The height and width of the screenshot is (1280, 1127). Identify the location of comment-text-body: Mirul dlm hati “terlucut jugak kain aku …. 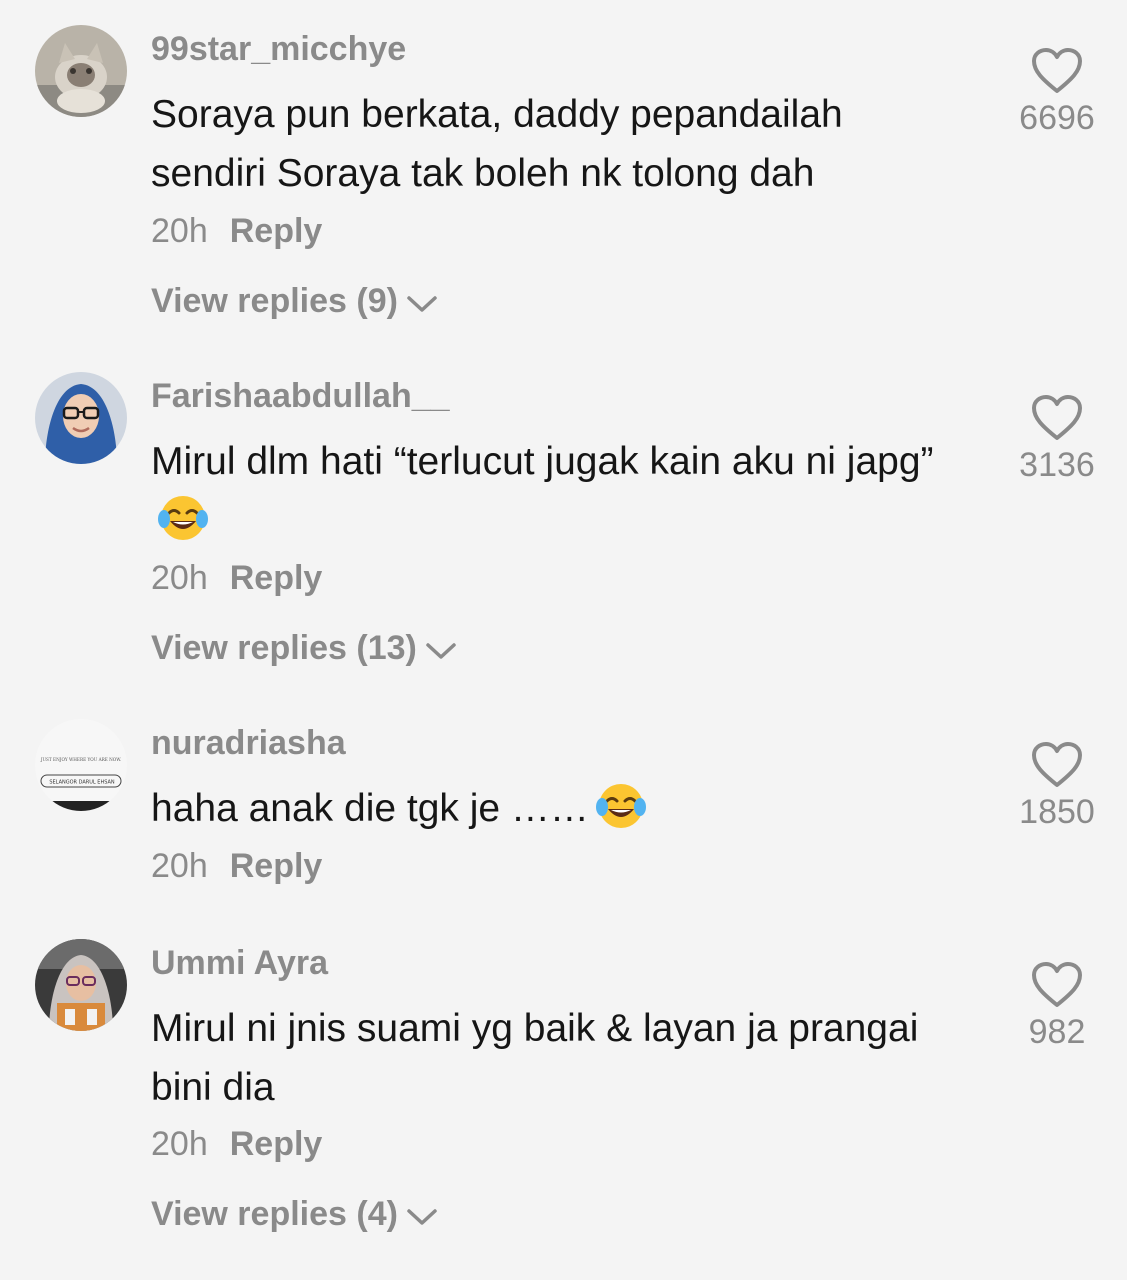
(542, 461).